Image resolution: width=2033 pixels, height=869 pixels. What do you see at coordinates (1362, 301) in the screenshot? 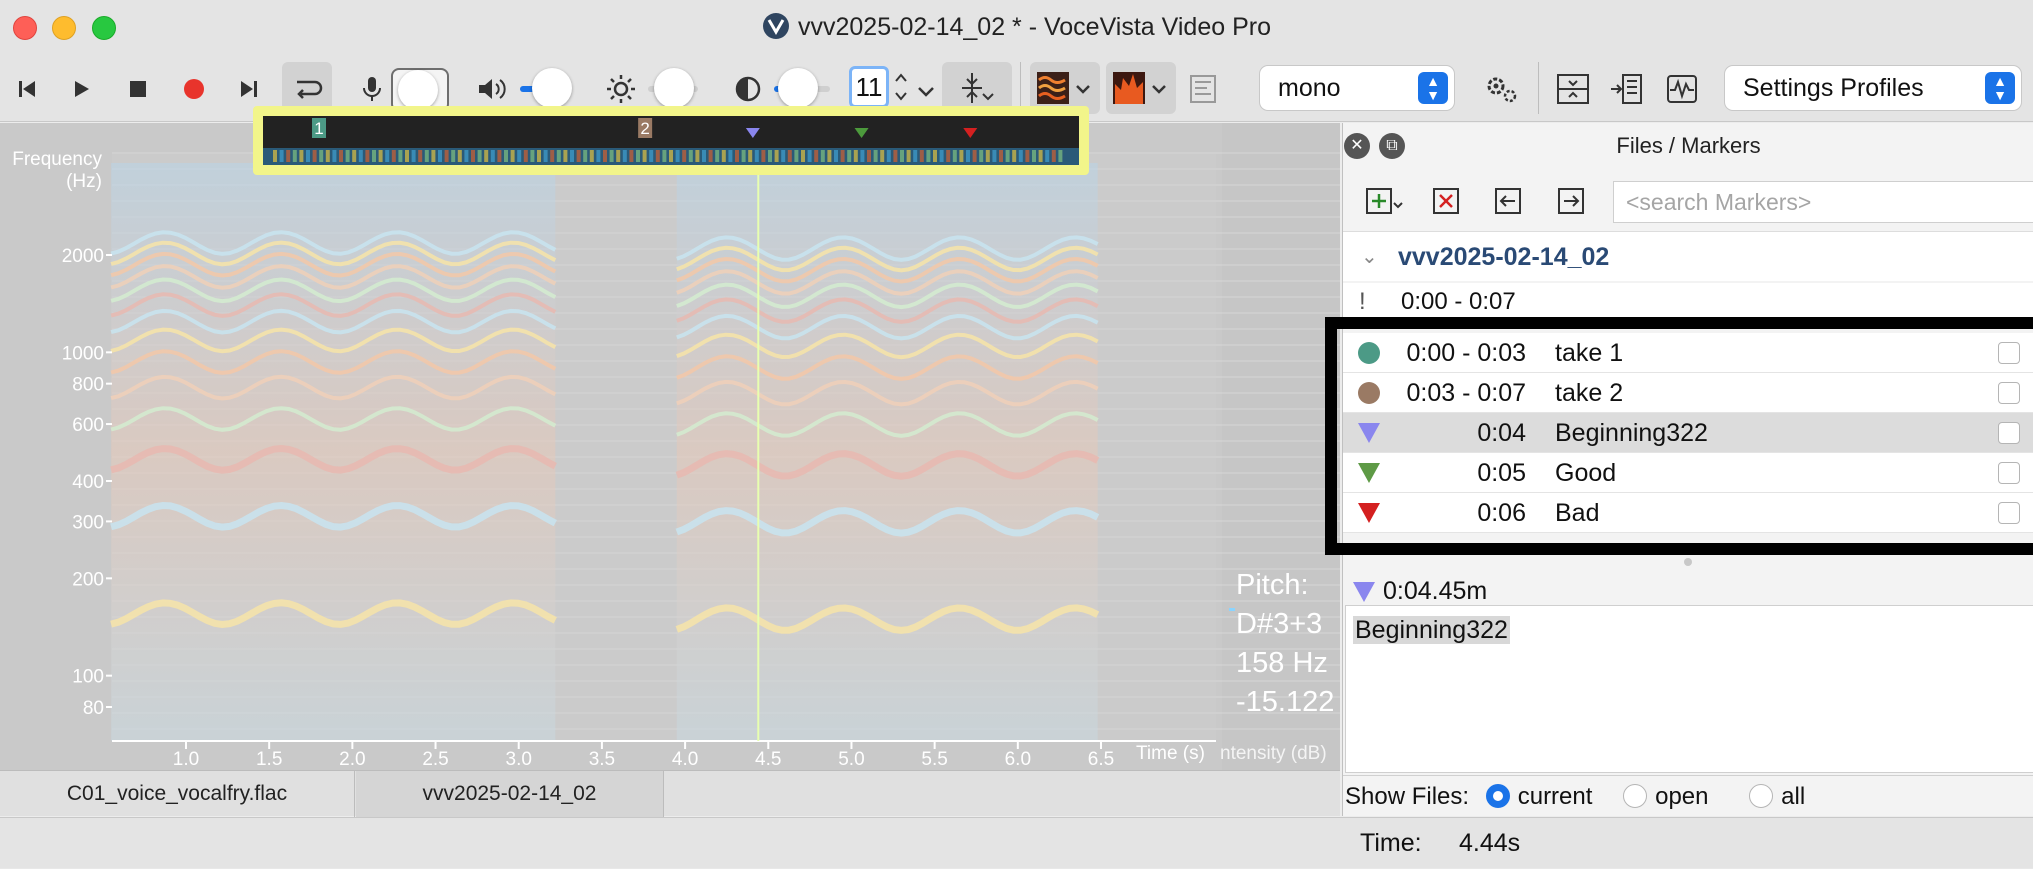
I see `info-icon: !` at bounding box center [1362, 301].